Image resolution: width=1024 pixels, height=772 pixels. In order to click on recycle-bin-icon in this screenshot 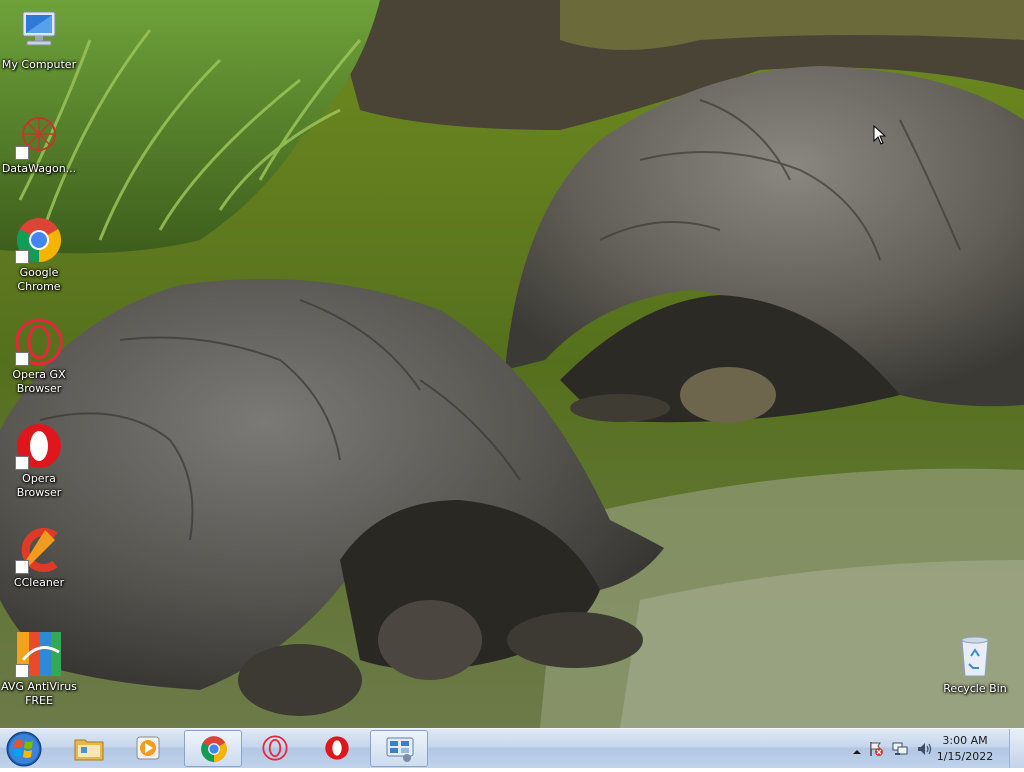, I will do `click(975, 656)`.